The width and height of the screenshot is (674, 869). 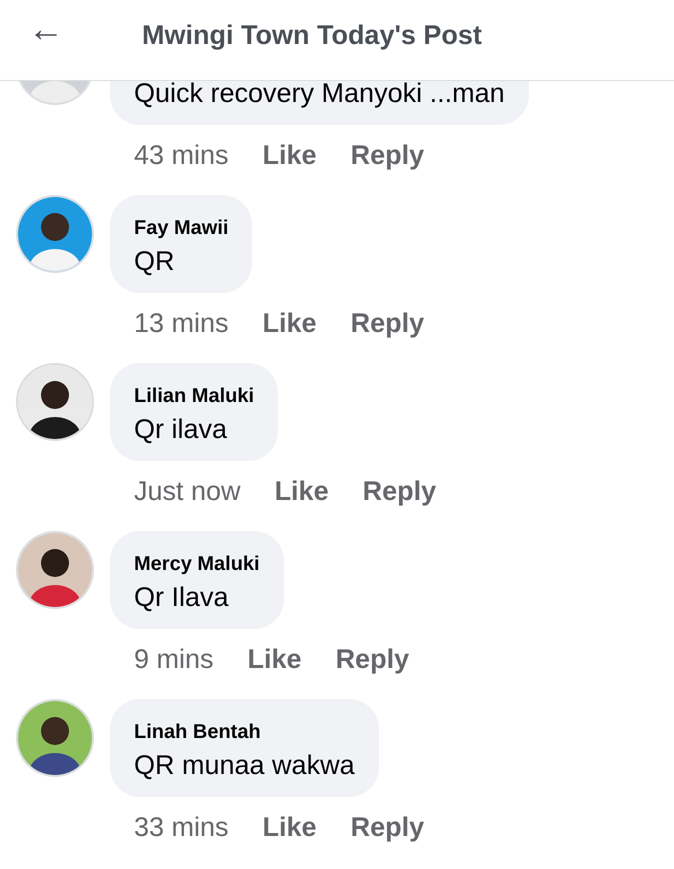 I want to click on comment-text: QR, so click(x=155, y=261).